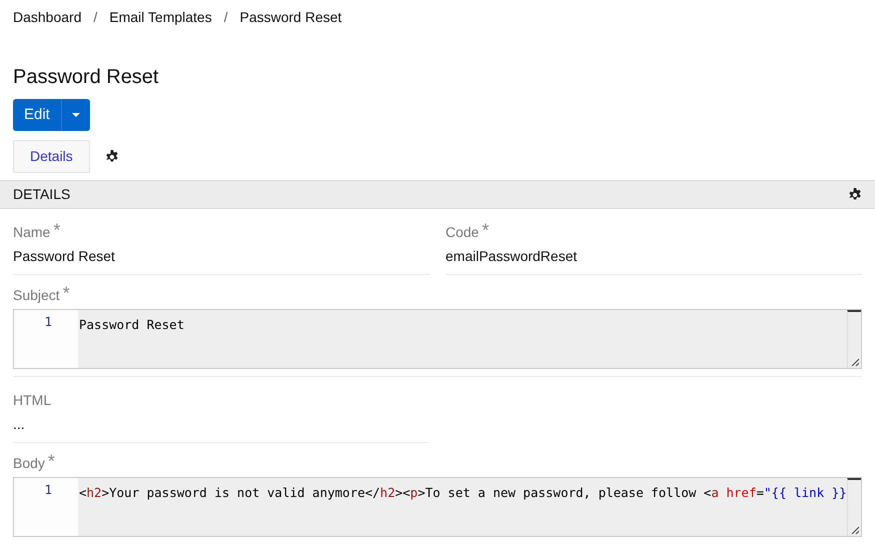 The height and width of the screenshot is (544, 875). What do you see at coordinates (291, 17) in the screenshot?
I see `breadcrumb-item: Password Reset` at bounding box center [291, 17].